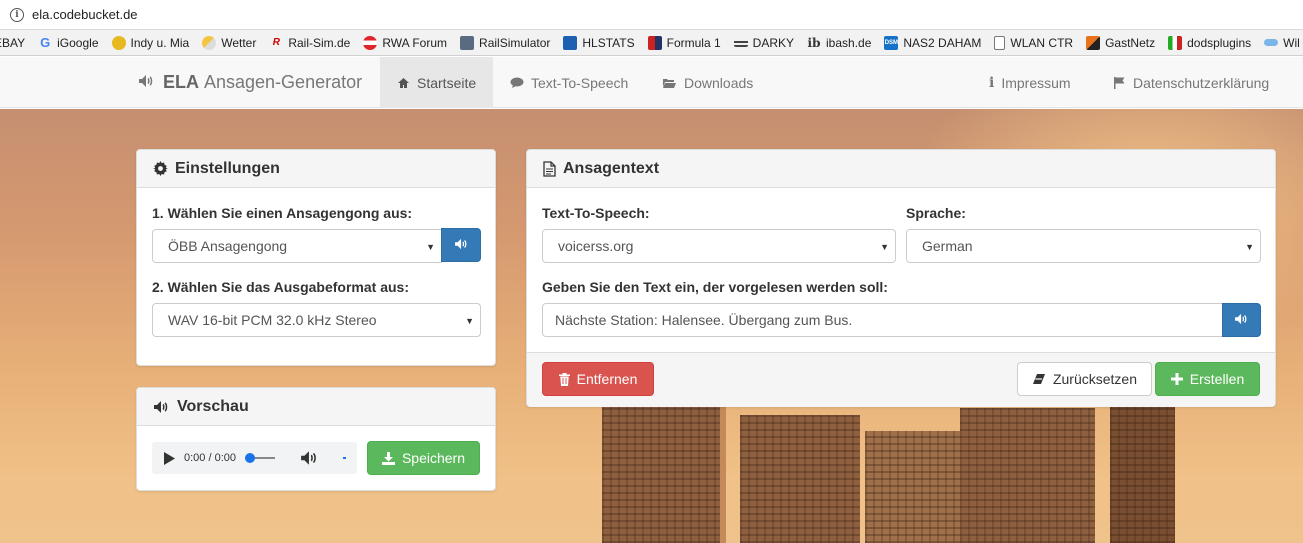 The image size is (1303, 543). I want to click on page-icon, so click(1000, 42).